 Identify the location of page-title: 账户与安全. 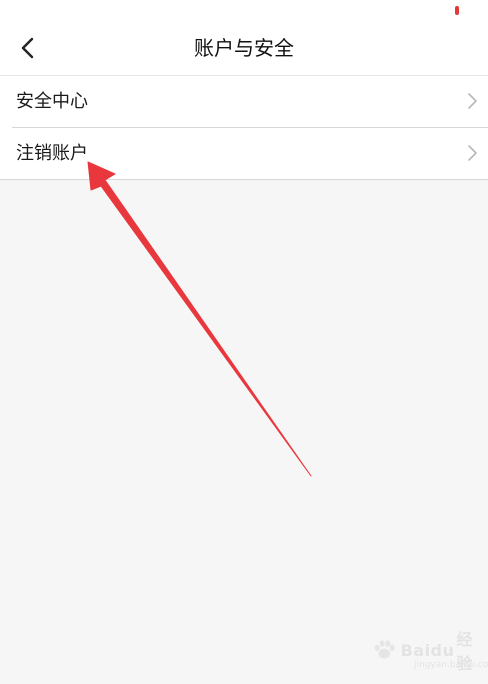
(244, 48).